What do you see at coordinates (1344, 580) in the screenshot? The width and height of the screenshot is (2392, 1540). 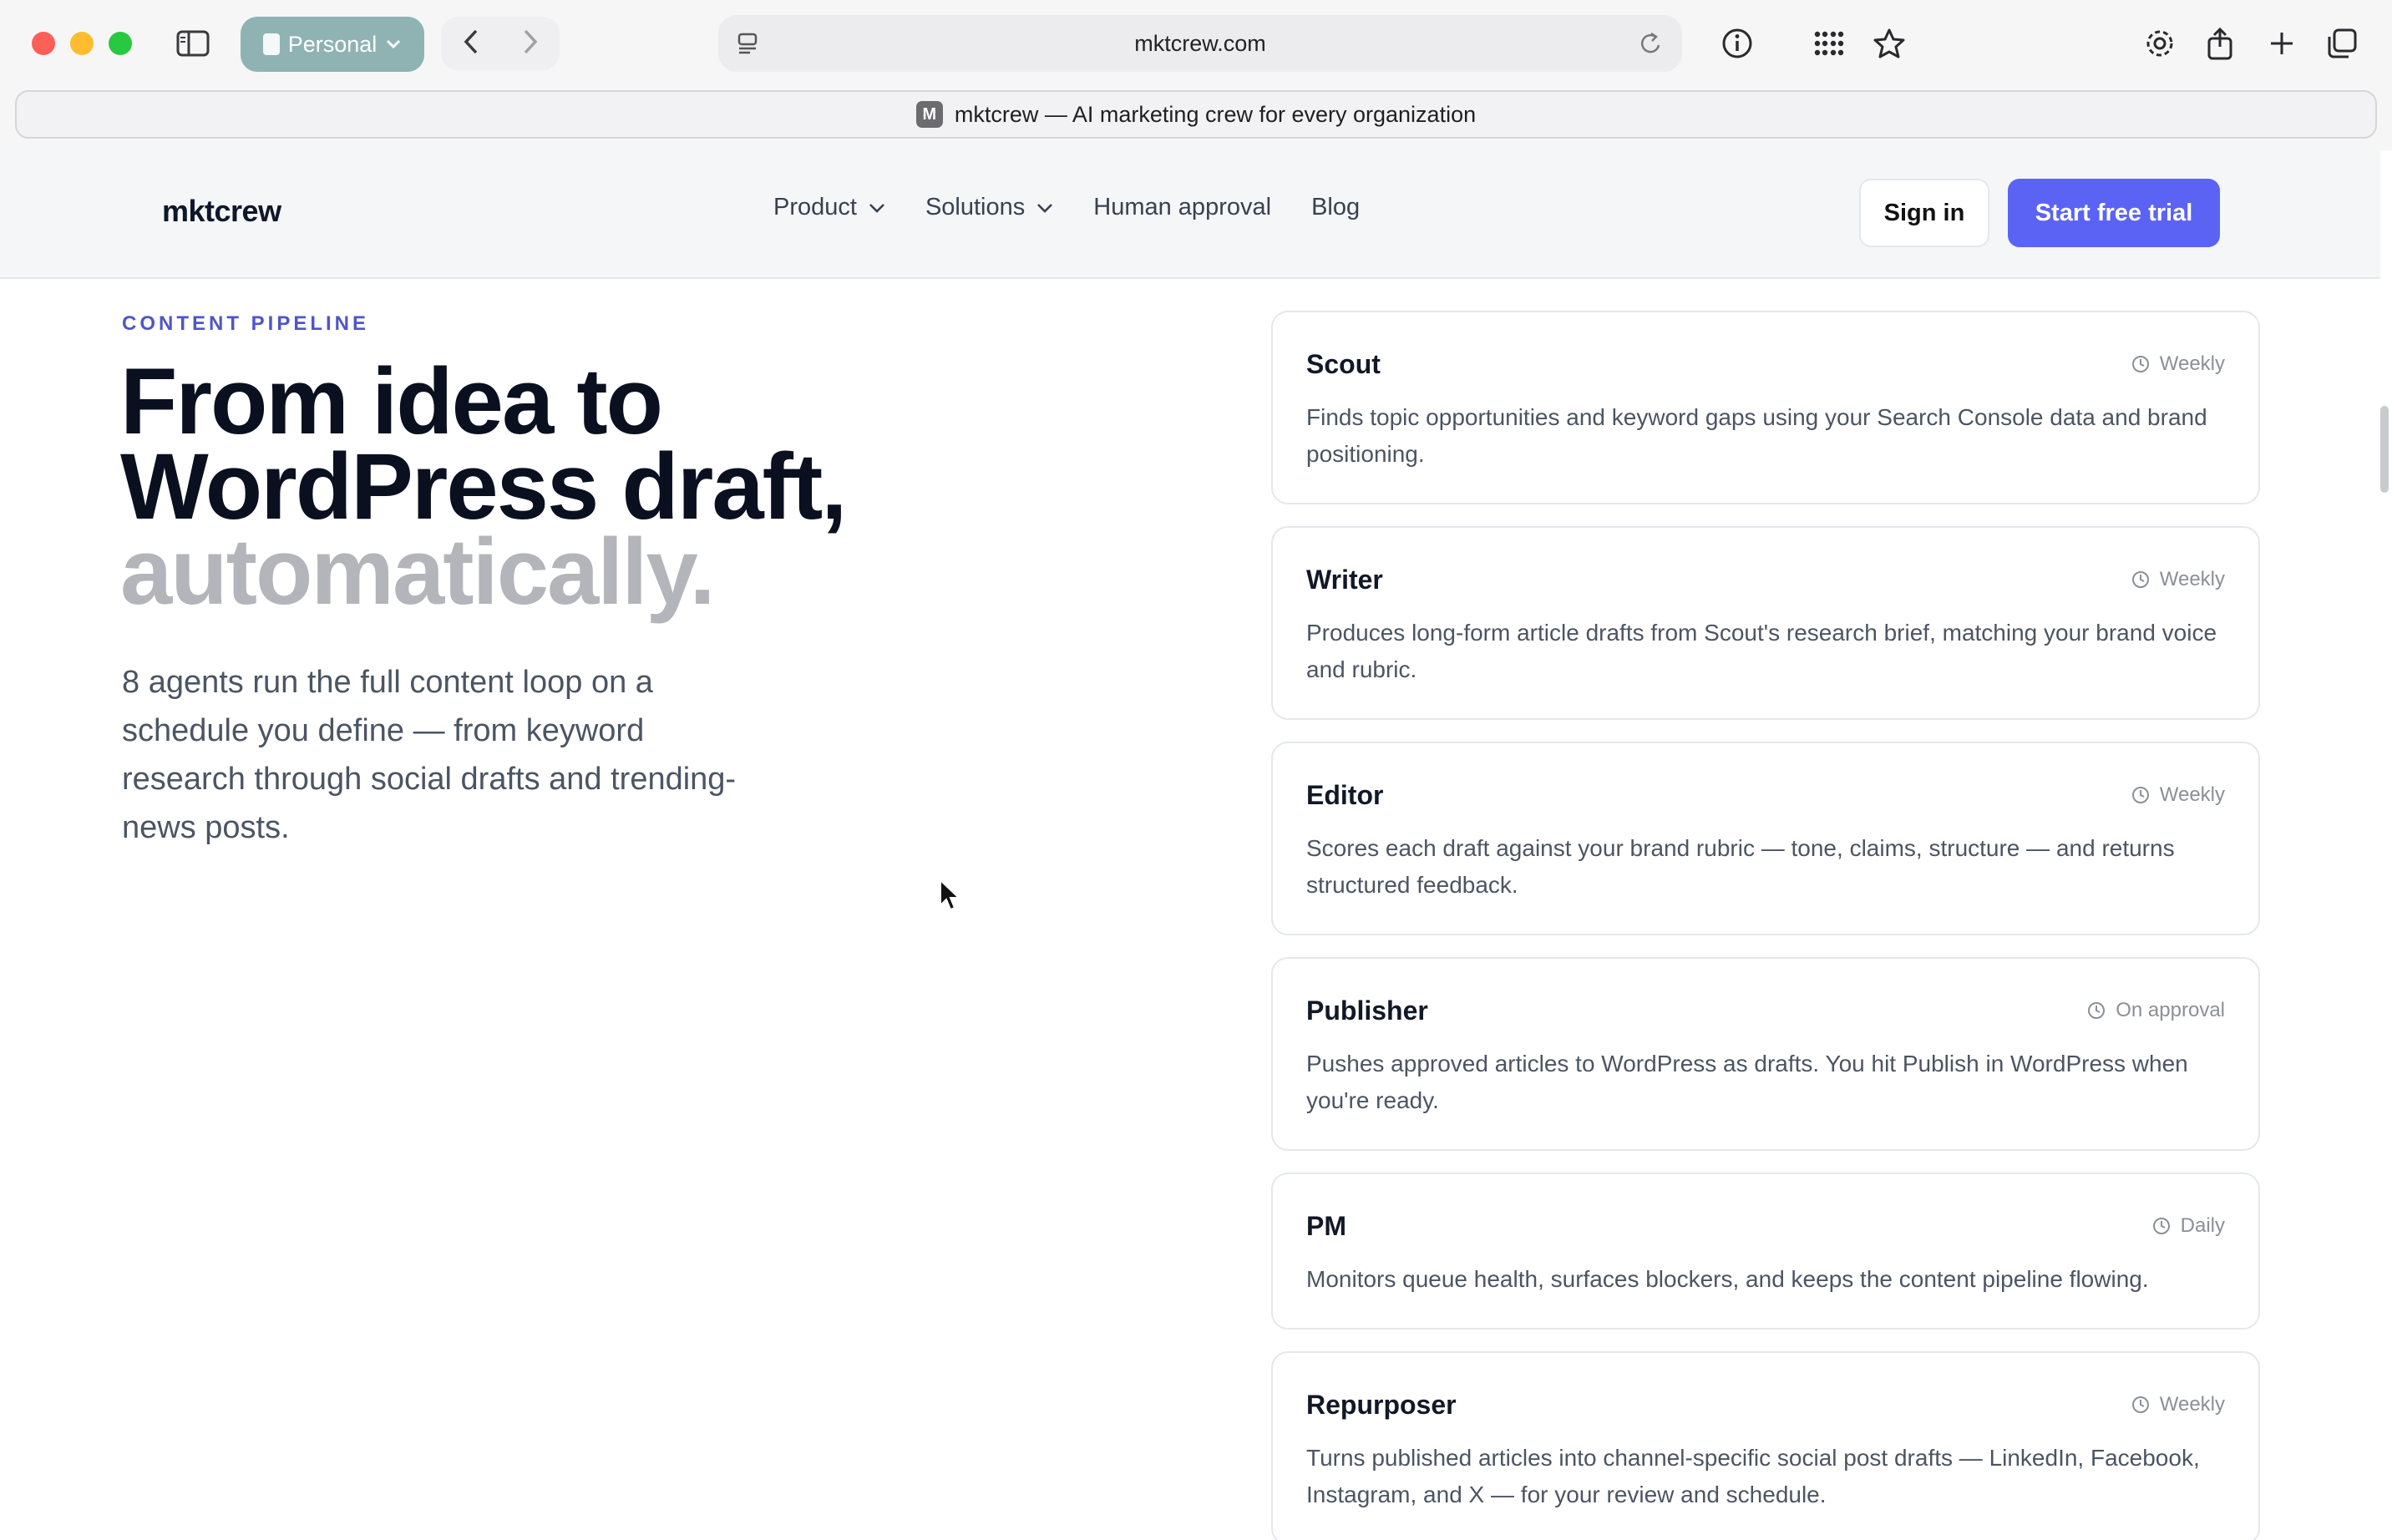 I see `agent-name: Writer` at bounding box center [1344, 580].